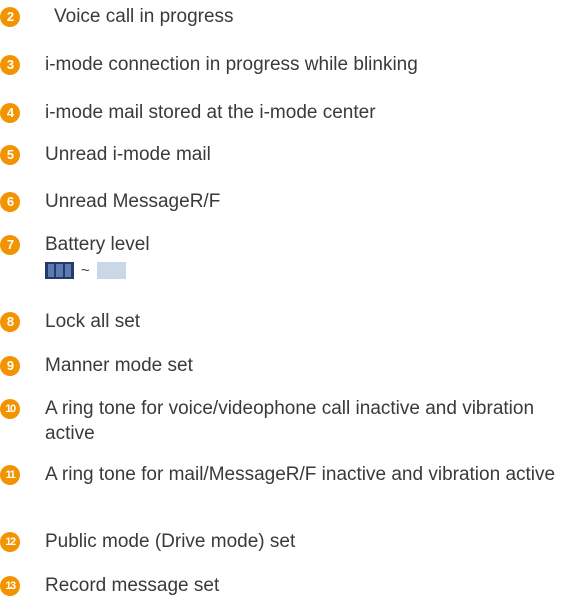 This screenshot has height=598, width=565. What do you see at coordinates (10, 409) in the screenshot?
I see `number-badge: 10` at bounding box center [10, 409].